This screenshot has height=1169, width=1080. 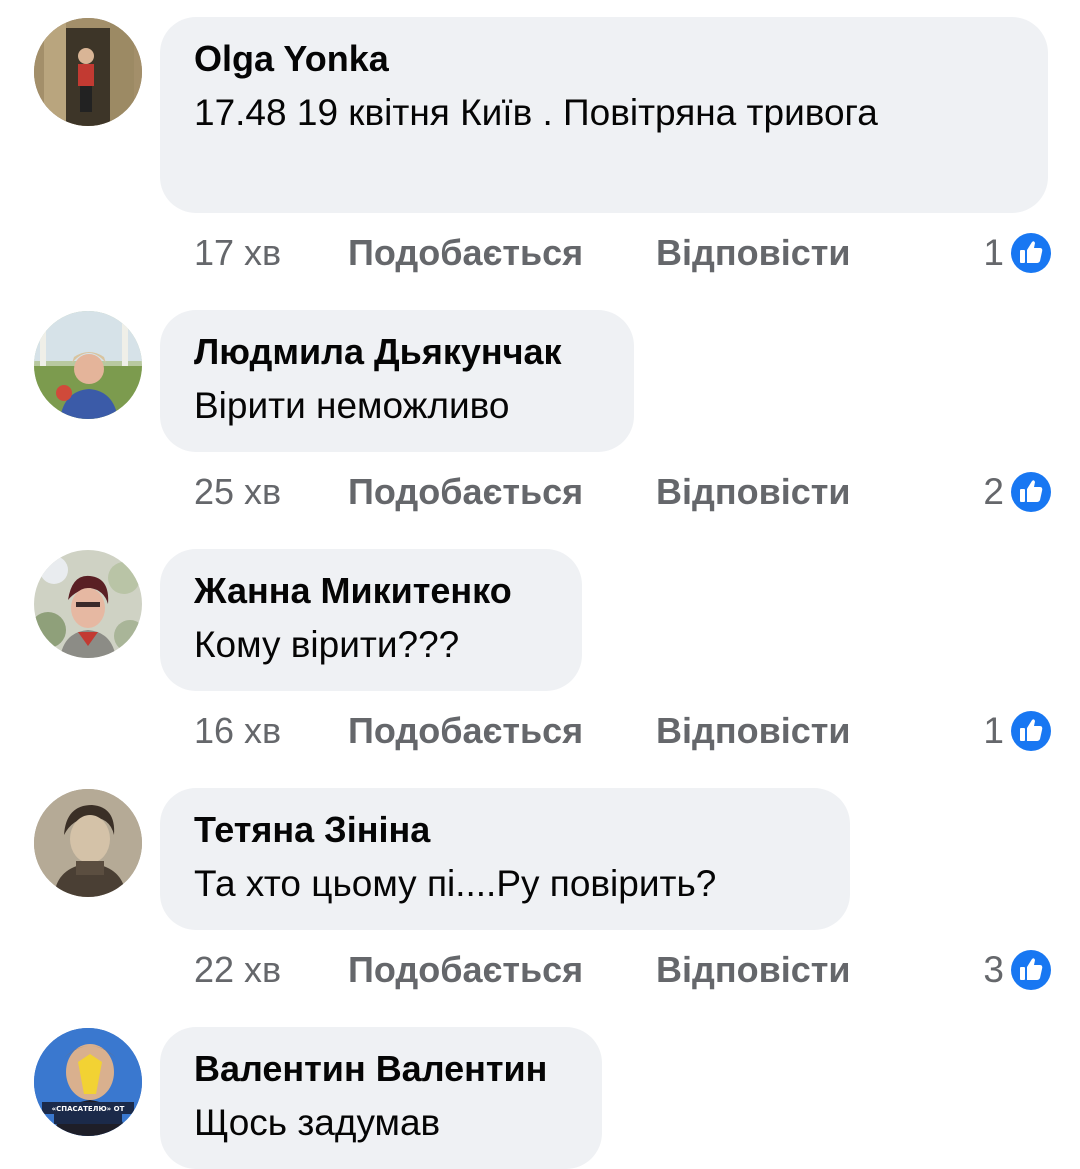 What do you see at coordinates (352, 405) in the screenshot?
I see `comment-text: Вірити неможливо` at bounding box center [352, 405].